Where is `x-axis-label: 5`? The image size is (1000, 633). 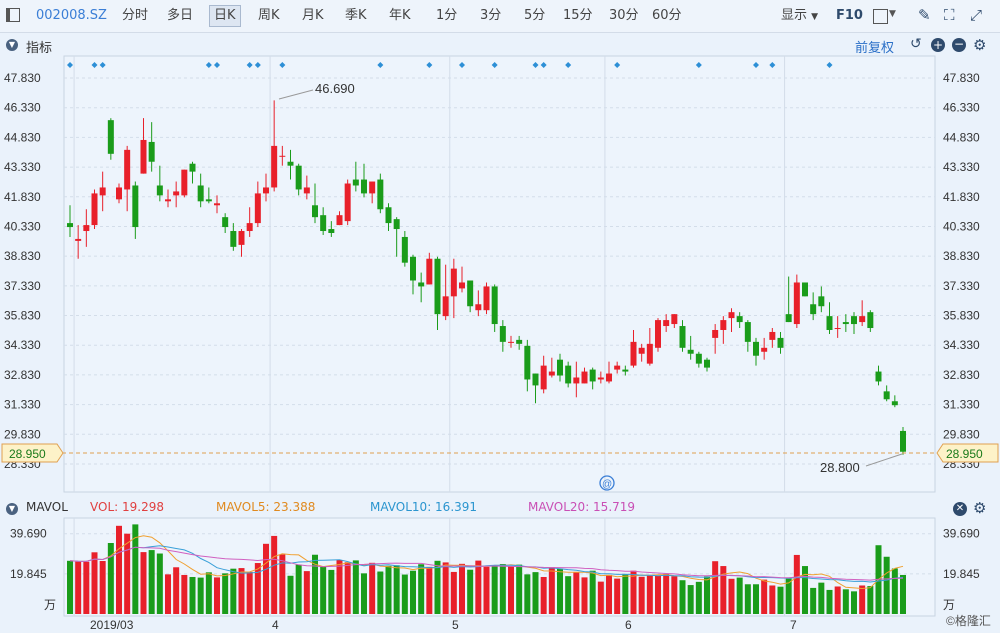
x-axis-label: 5 is located at coordinates (455, 625).